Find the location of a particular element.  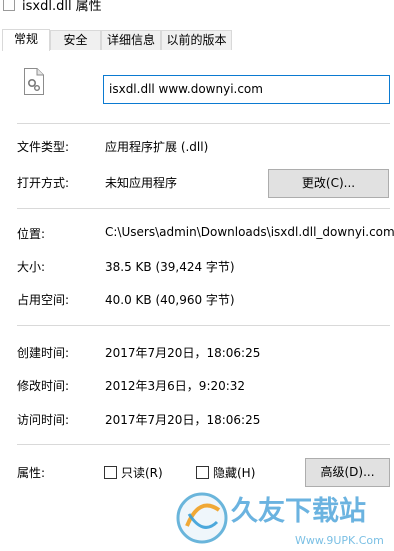

tab-security: 安全 is located at coordinates (75, 40).